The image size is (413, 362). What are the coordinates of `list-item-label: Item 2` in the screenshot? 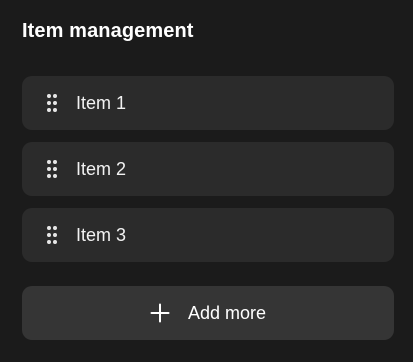 It's located at (101, 169).